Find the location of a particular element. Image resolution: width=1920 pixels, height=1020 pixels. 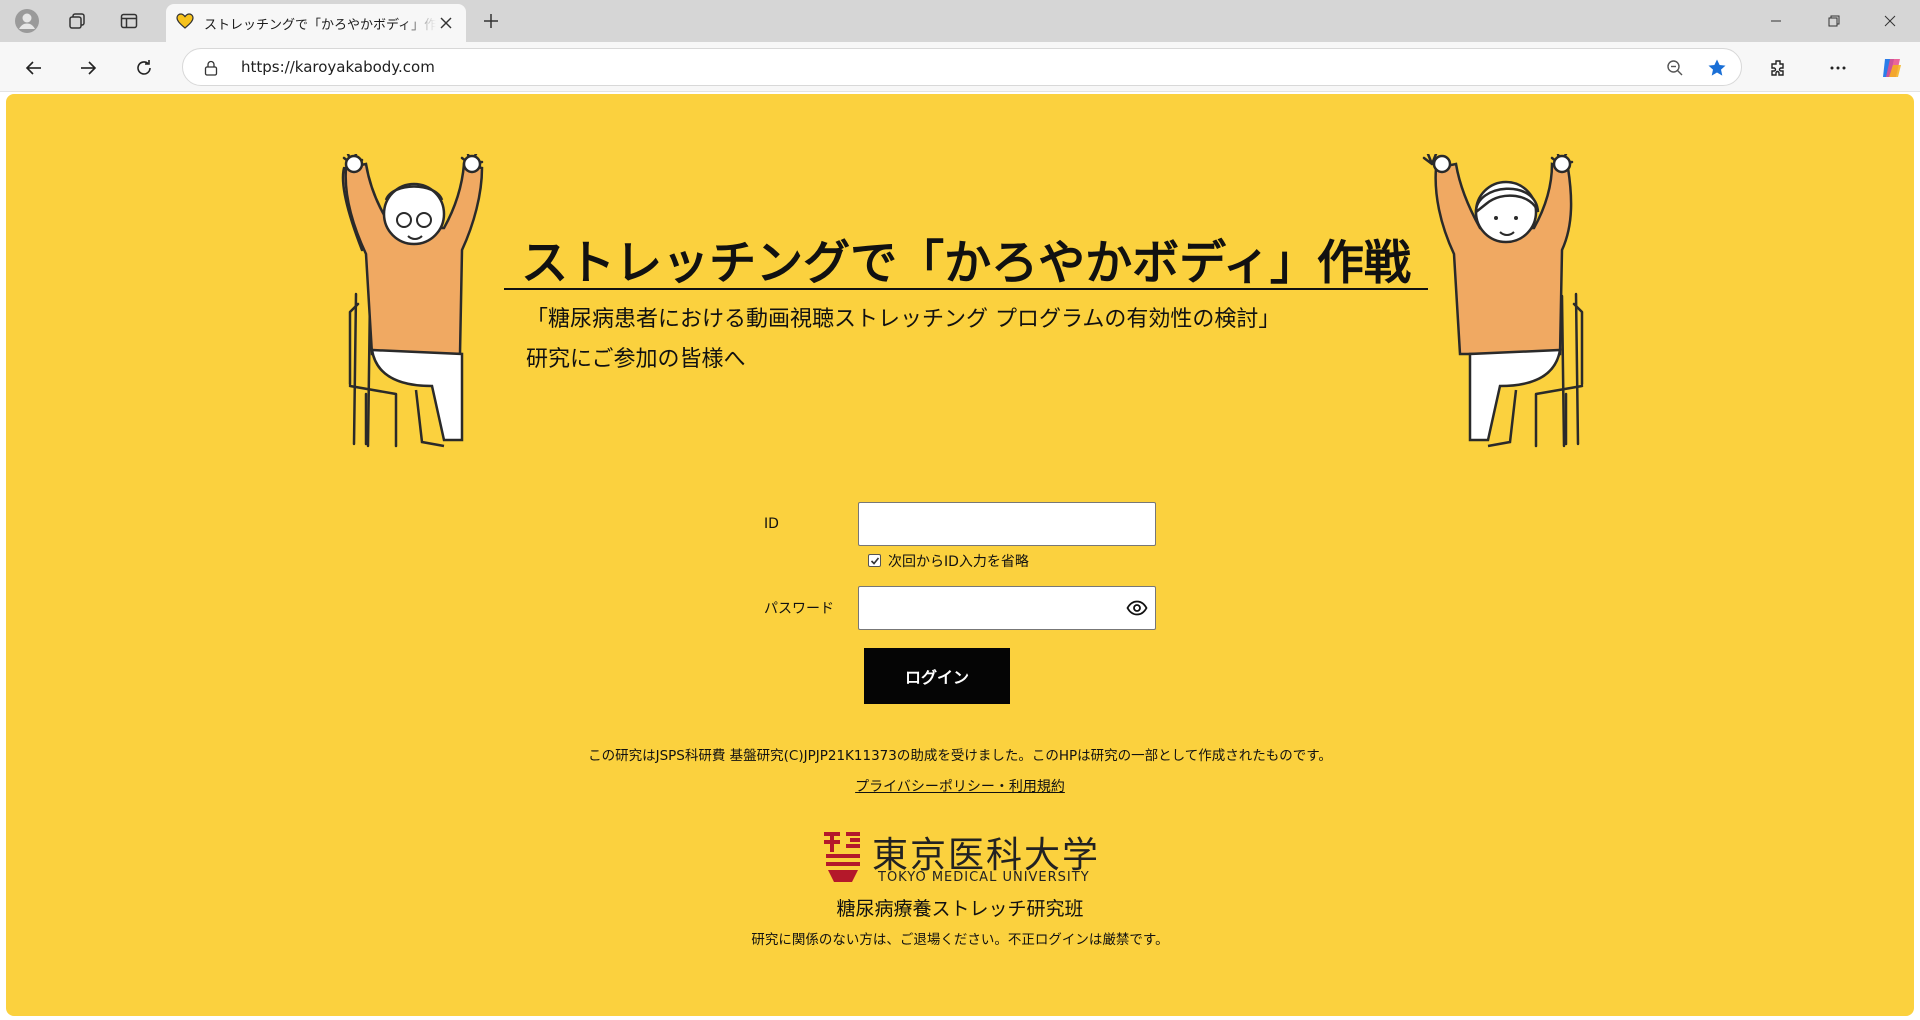

refresh-icon is located at coordinates (144, 68).